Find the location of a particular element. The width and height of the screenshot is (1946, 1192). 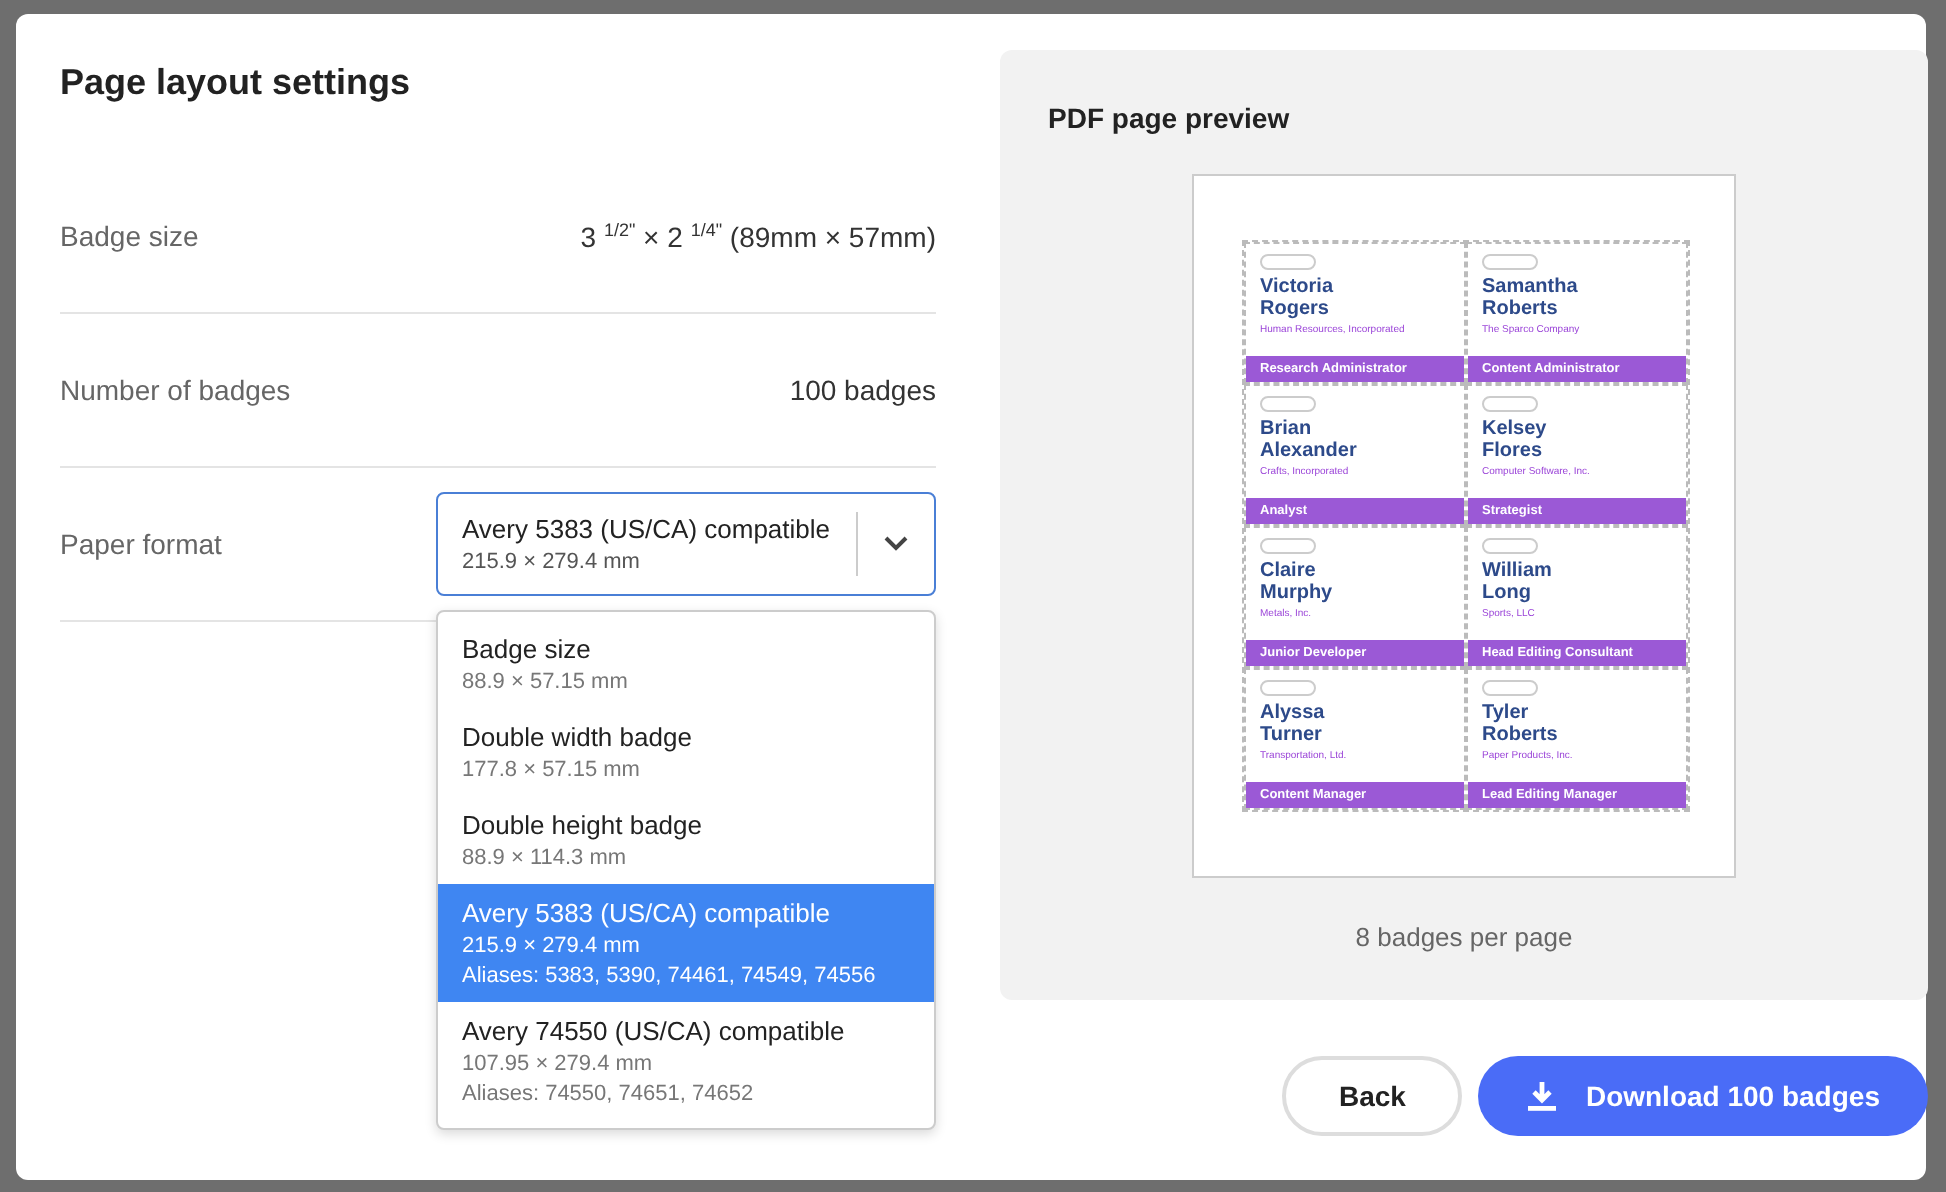

badge-name: Claire Murphy is located at coordinates (1297, 582).